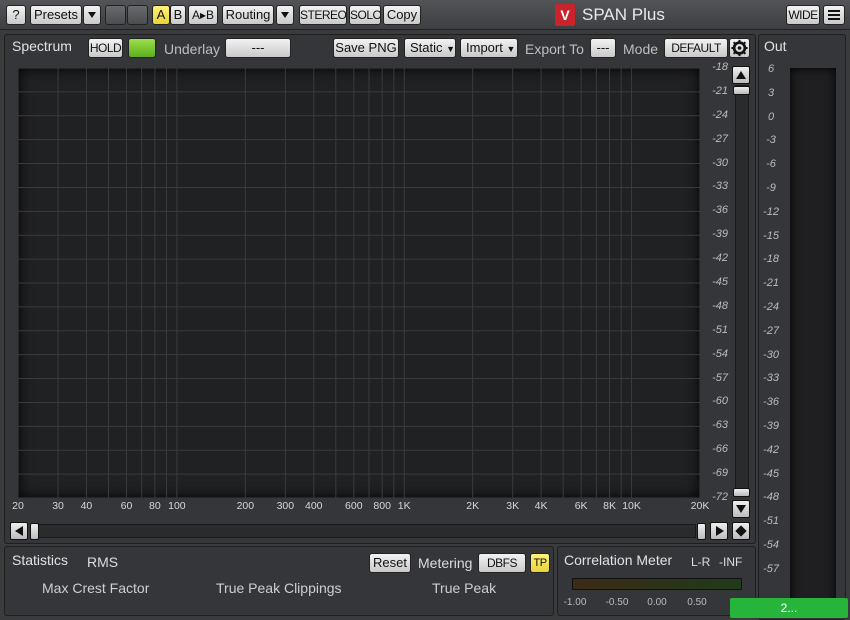  Describe the element at coordinates (402, 15) in the screenshot. I see `copy-button: Copy` at that location.